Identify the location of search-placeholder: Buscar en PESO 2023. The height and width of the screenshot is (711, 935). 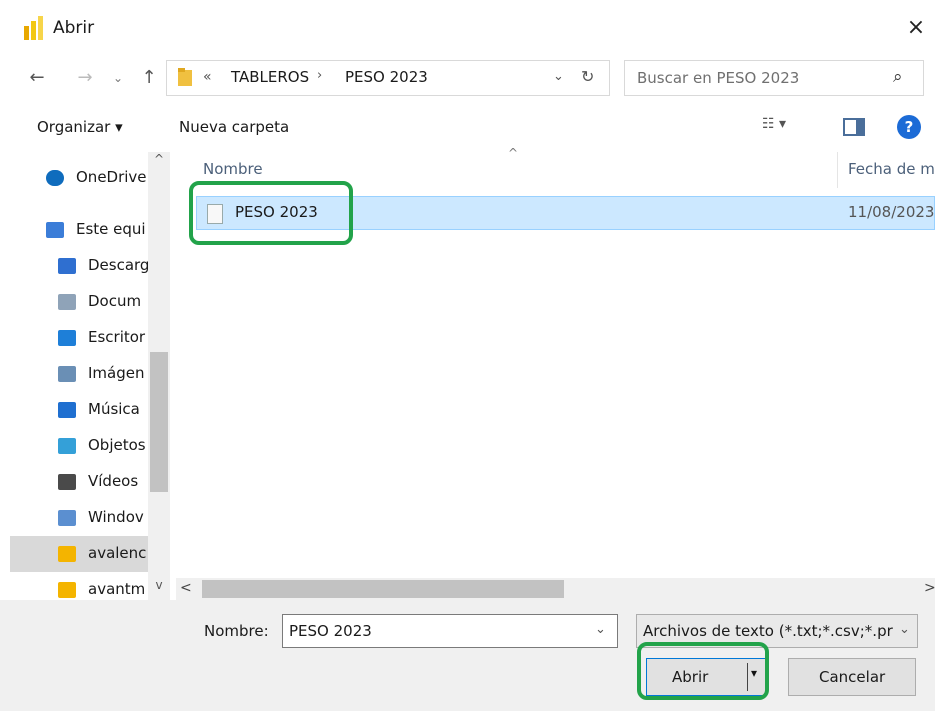
(718, 78).